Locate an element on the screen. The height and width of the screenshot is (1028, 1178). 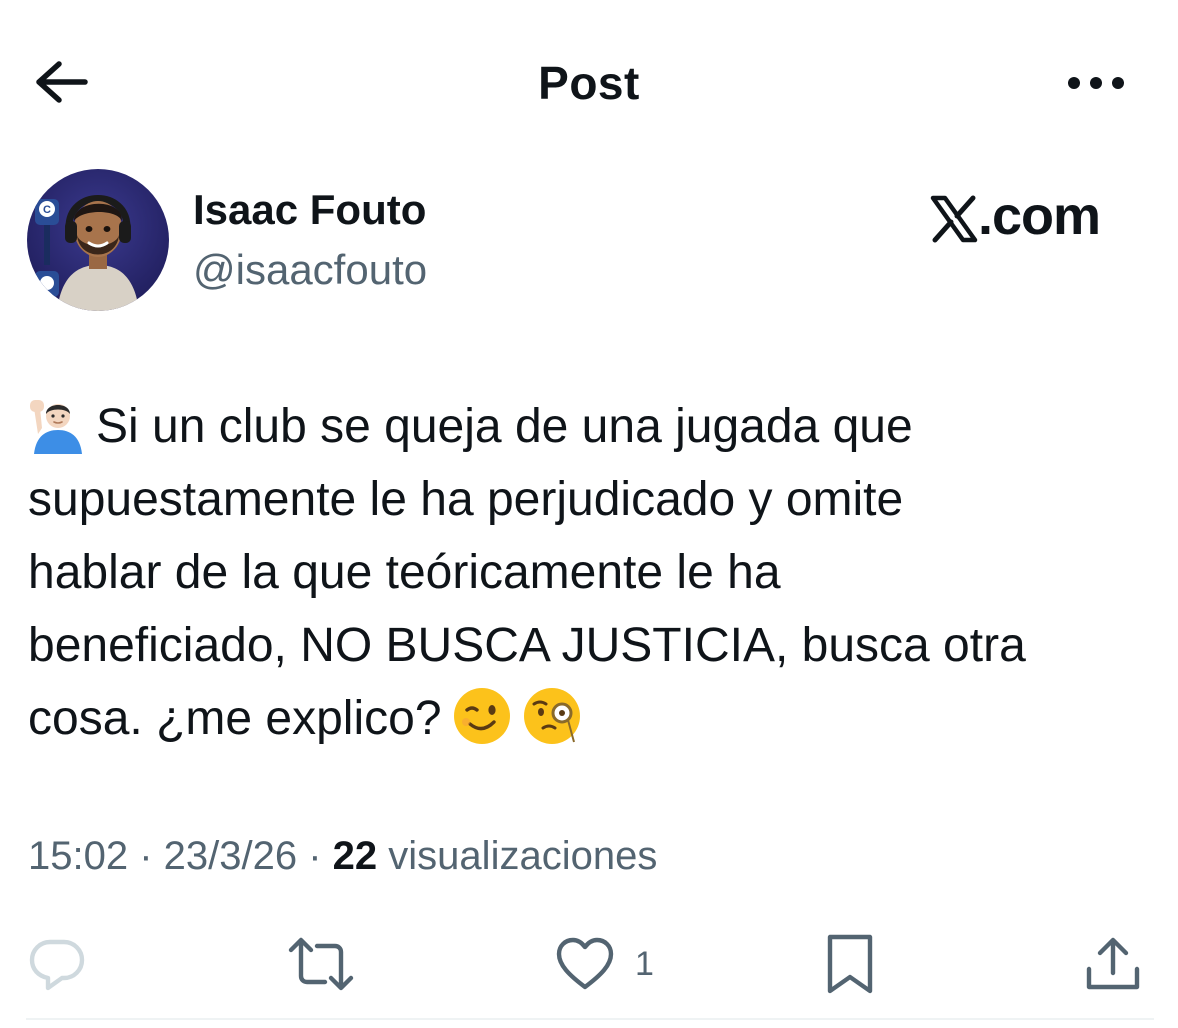
more-options-button is located at coordinates (1096, 83).